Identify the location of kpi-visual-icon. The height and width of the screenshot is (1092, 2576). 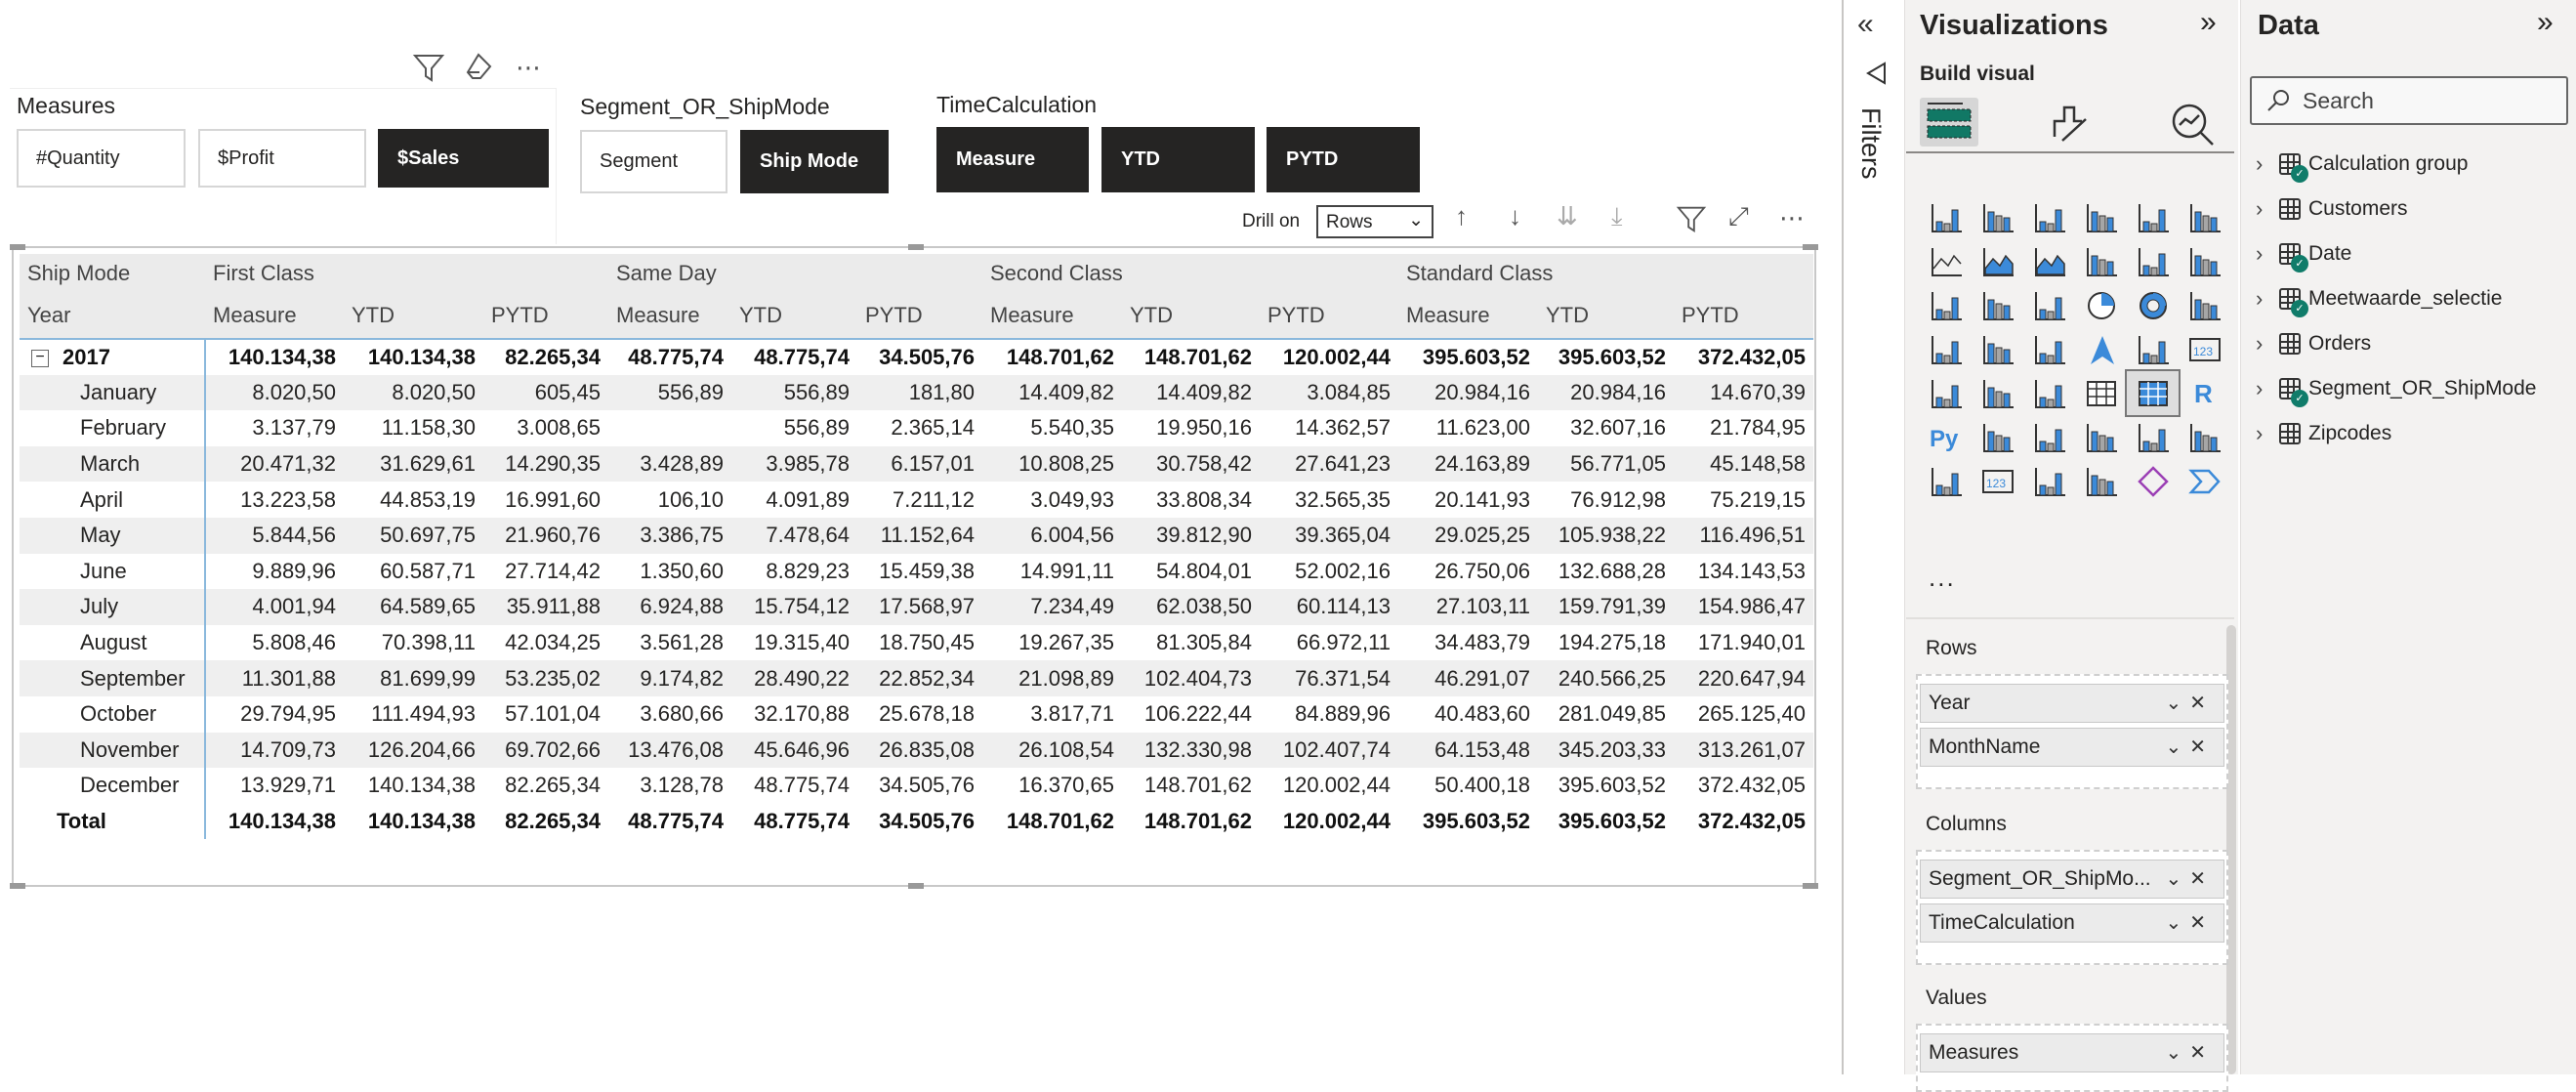
(1998, 393).